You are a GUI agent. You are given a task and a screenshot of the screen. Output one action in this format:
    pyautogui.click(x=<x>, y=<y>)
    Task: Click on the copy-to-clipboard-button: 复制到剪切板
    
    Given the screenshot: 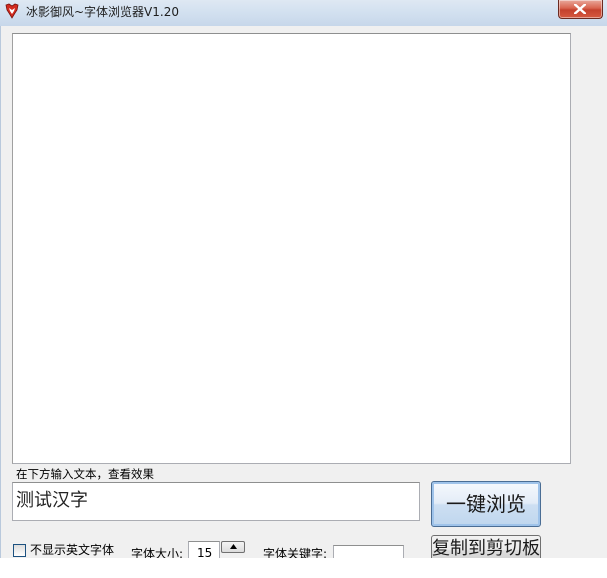 What is the action you would take?
    pyautogui.click(x=486, y=546)
    